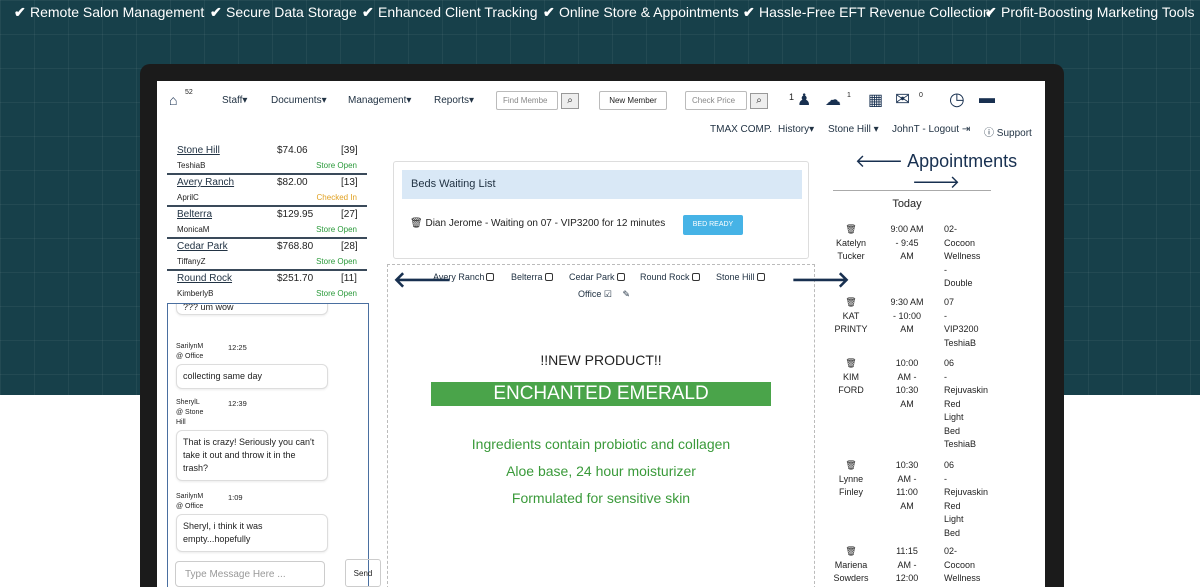 The width and height of the screenshot is (1200, 587). I want to click on appointment-detail: 07 - VIP3200 TeshiaB, so click(974, 323).